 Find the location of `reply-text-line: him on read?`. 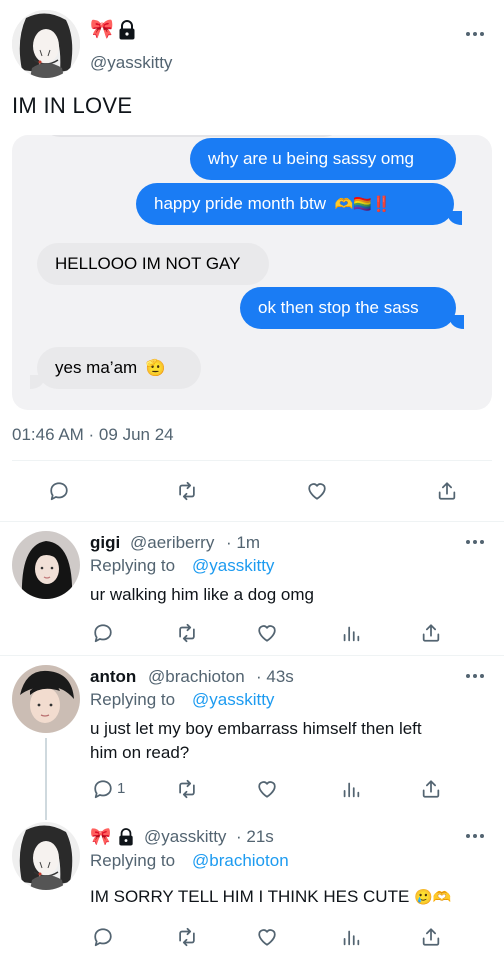

reply-text-line: him on read? is located at coordinates (140, 752).